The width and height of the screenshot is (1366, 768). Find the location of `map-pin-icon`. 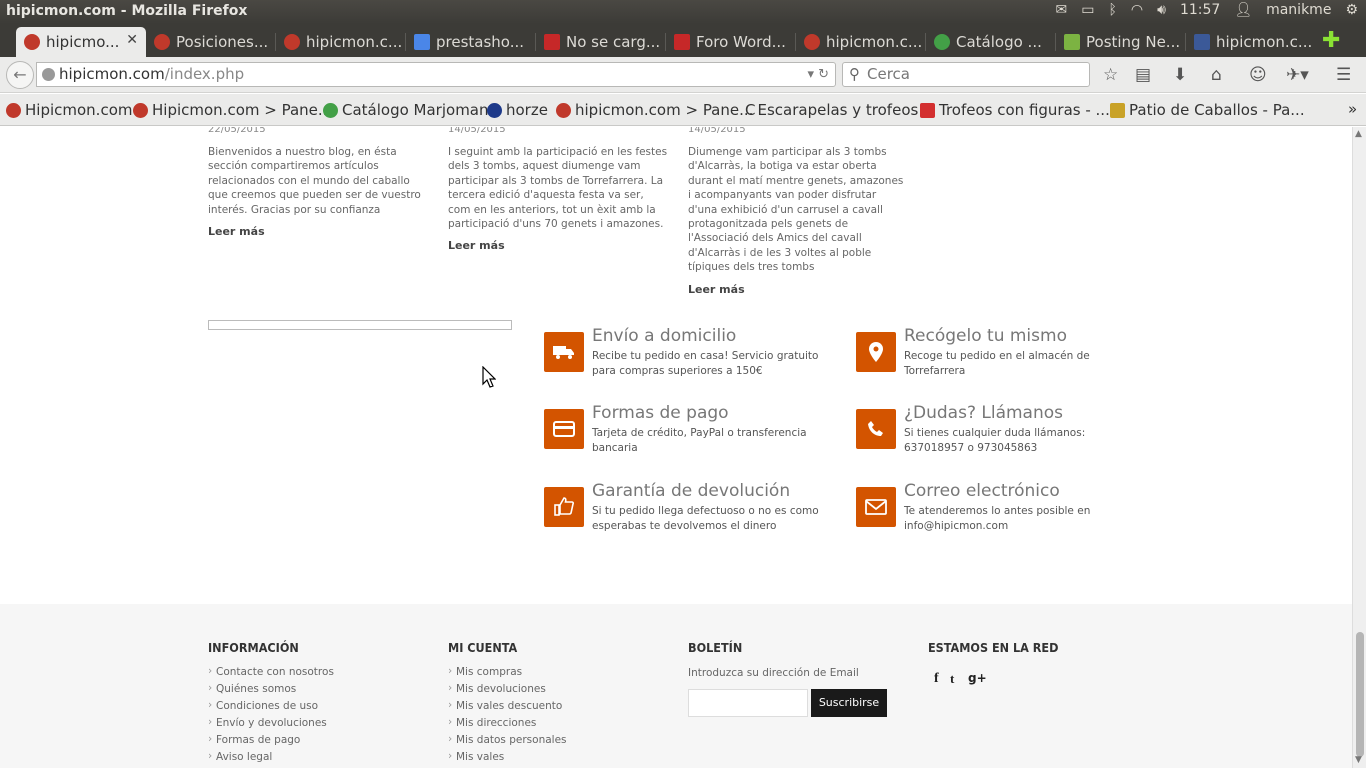

map-pin-icon is located at coordinates (876, 352).